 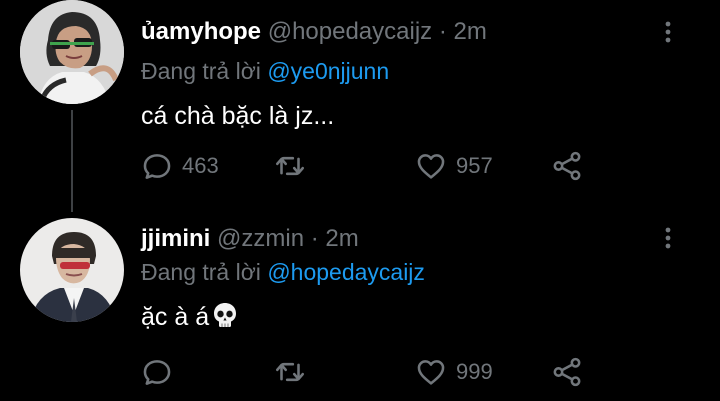 What do you see at coordinates (260, 238) in the screenshot?
I see `handle: @zzmin` at bounding box center [260, 238].